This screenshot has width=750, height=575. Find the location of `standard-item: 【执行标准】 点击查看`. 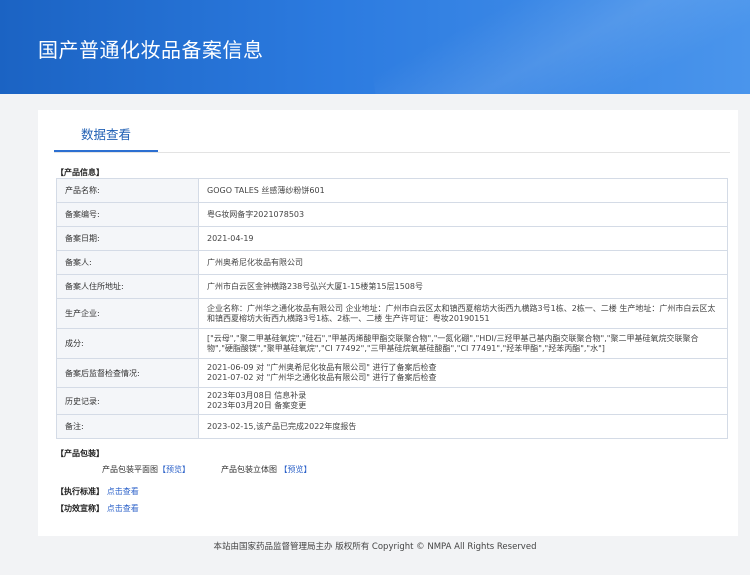

standard-item: 【执行标准】 点击查看 is located at coordinates (97, 491).